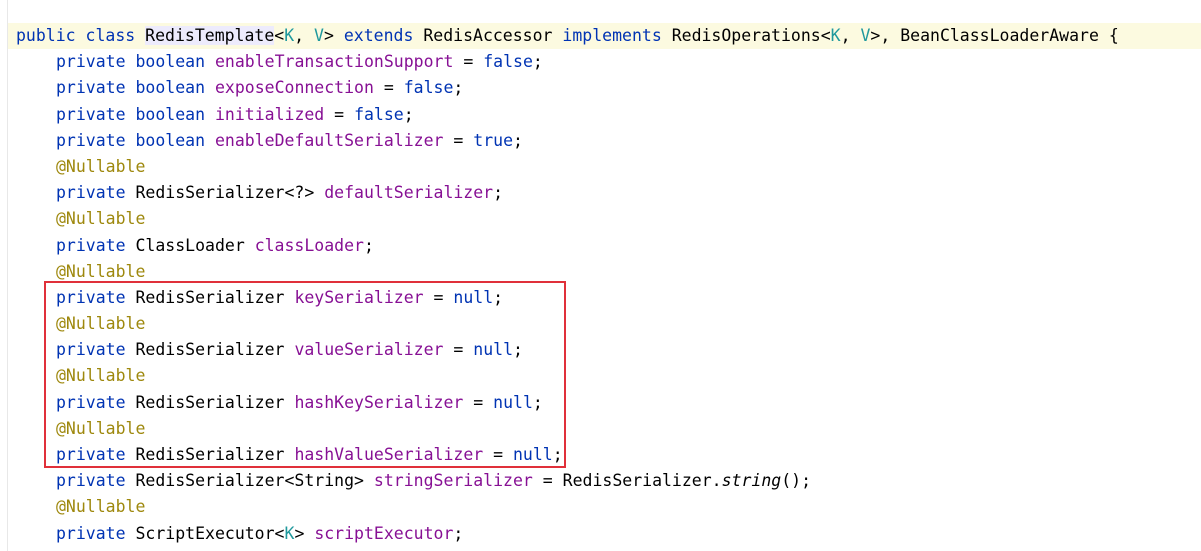 This screenshot has width=1201, height=551. I want to click on code-token: RedisOperations<, so click(746, 35).